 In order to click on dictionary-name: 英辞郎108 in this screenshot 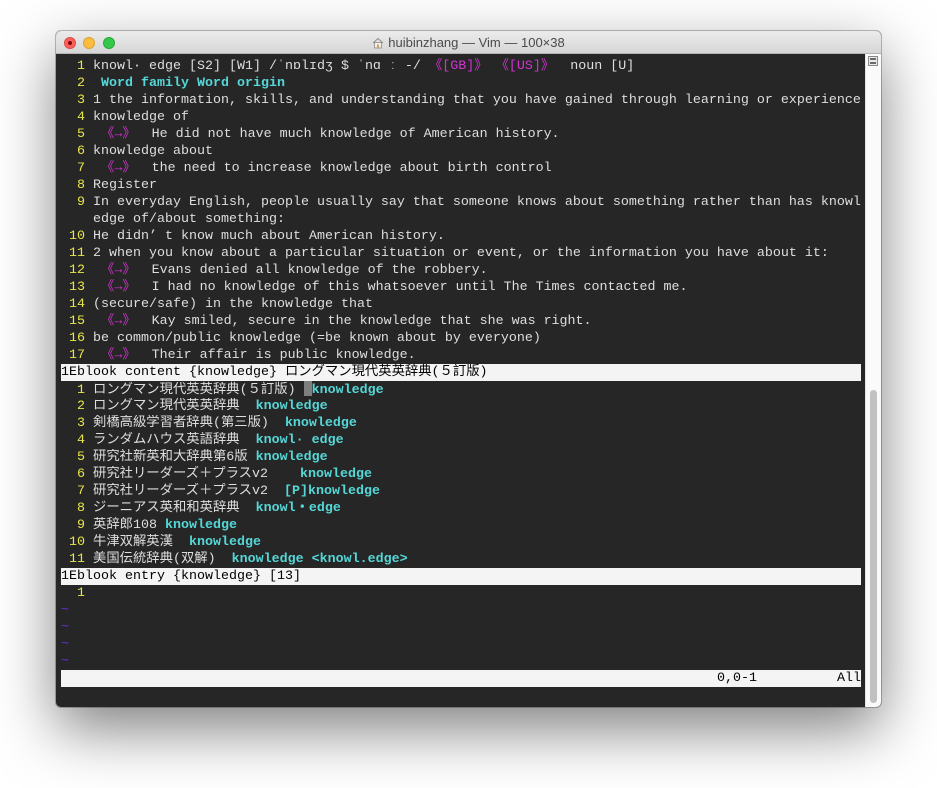, I will do `click(129, 525)`.